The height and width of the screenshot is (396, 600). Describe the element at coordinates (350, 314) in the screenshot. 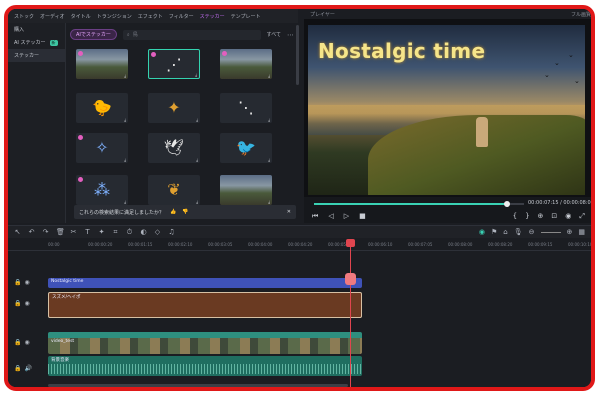

I see `playhead` at that location.